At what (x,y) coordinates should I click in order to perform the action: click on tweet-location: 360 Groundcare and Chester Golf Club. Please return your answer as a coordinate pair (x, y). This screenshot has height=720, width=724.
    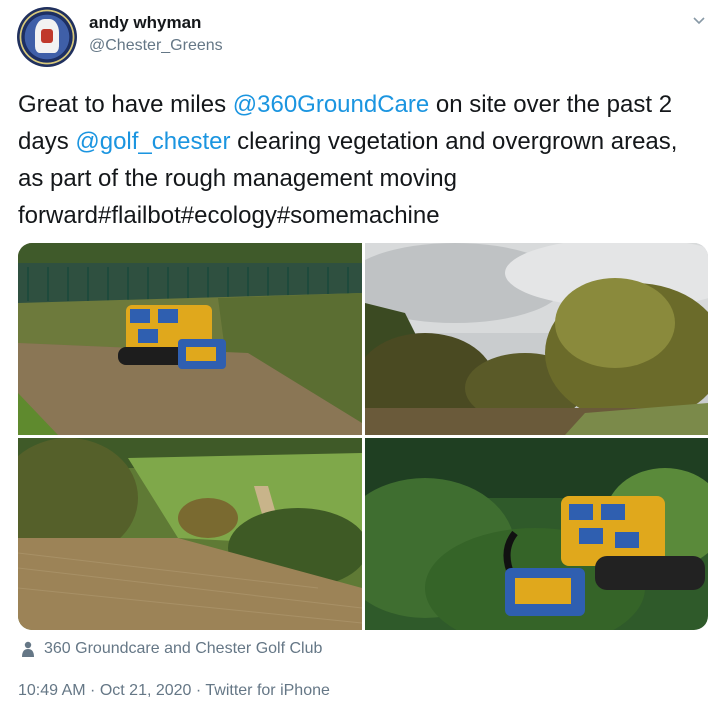
    Looking at the image, I should click on (172, 649).